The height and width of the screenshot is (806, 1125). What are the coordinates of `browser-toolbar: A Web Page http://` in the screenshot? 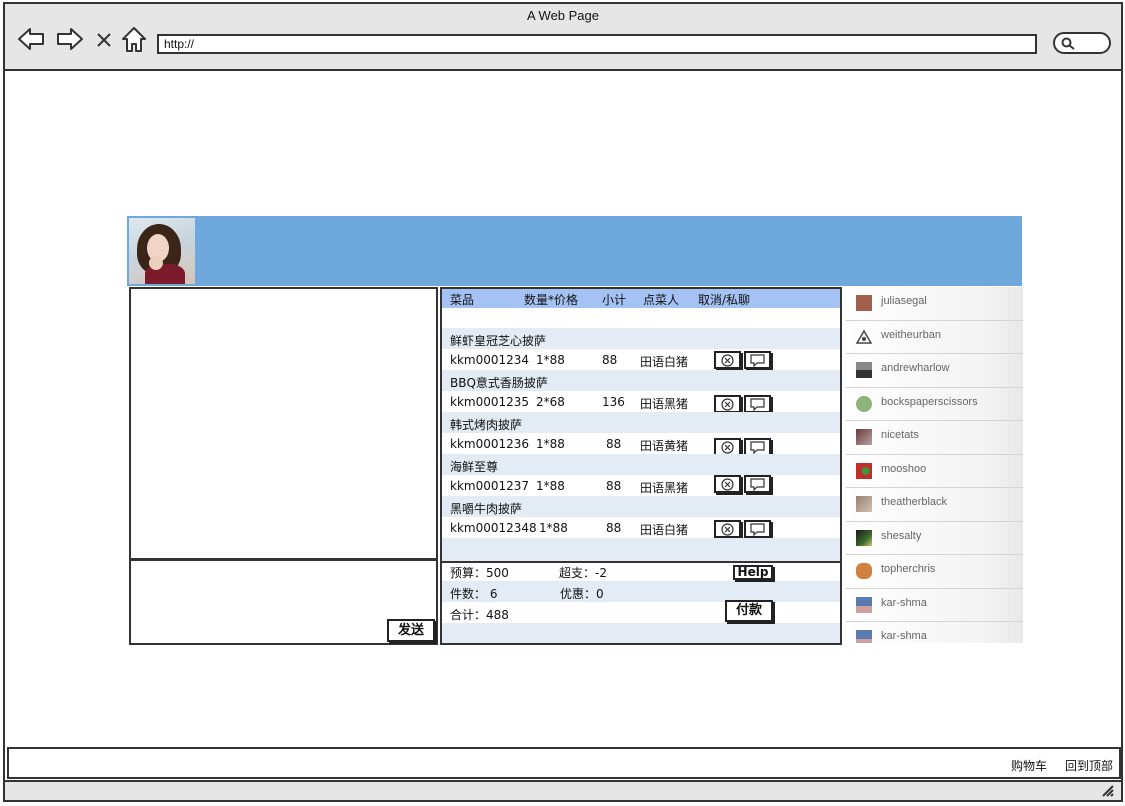 It's located at (563, 37).